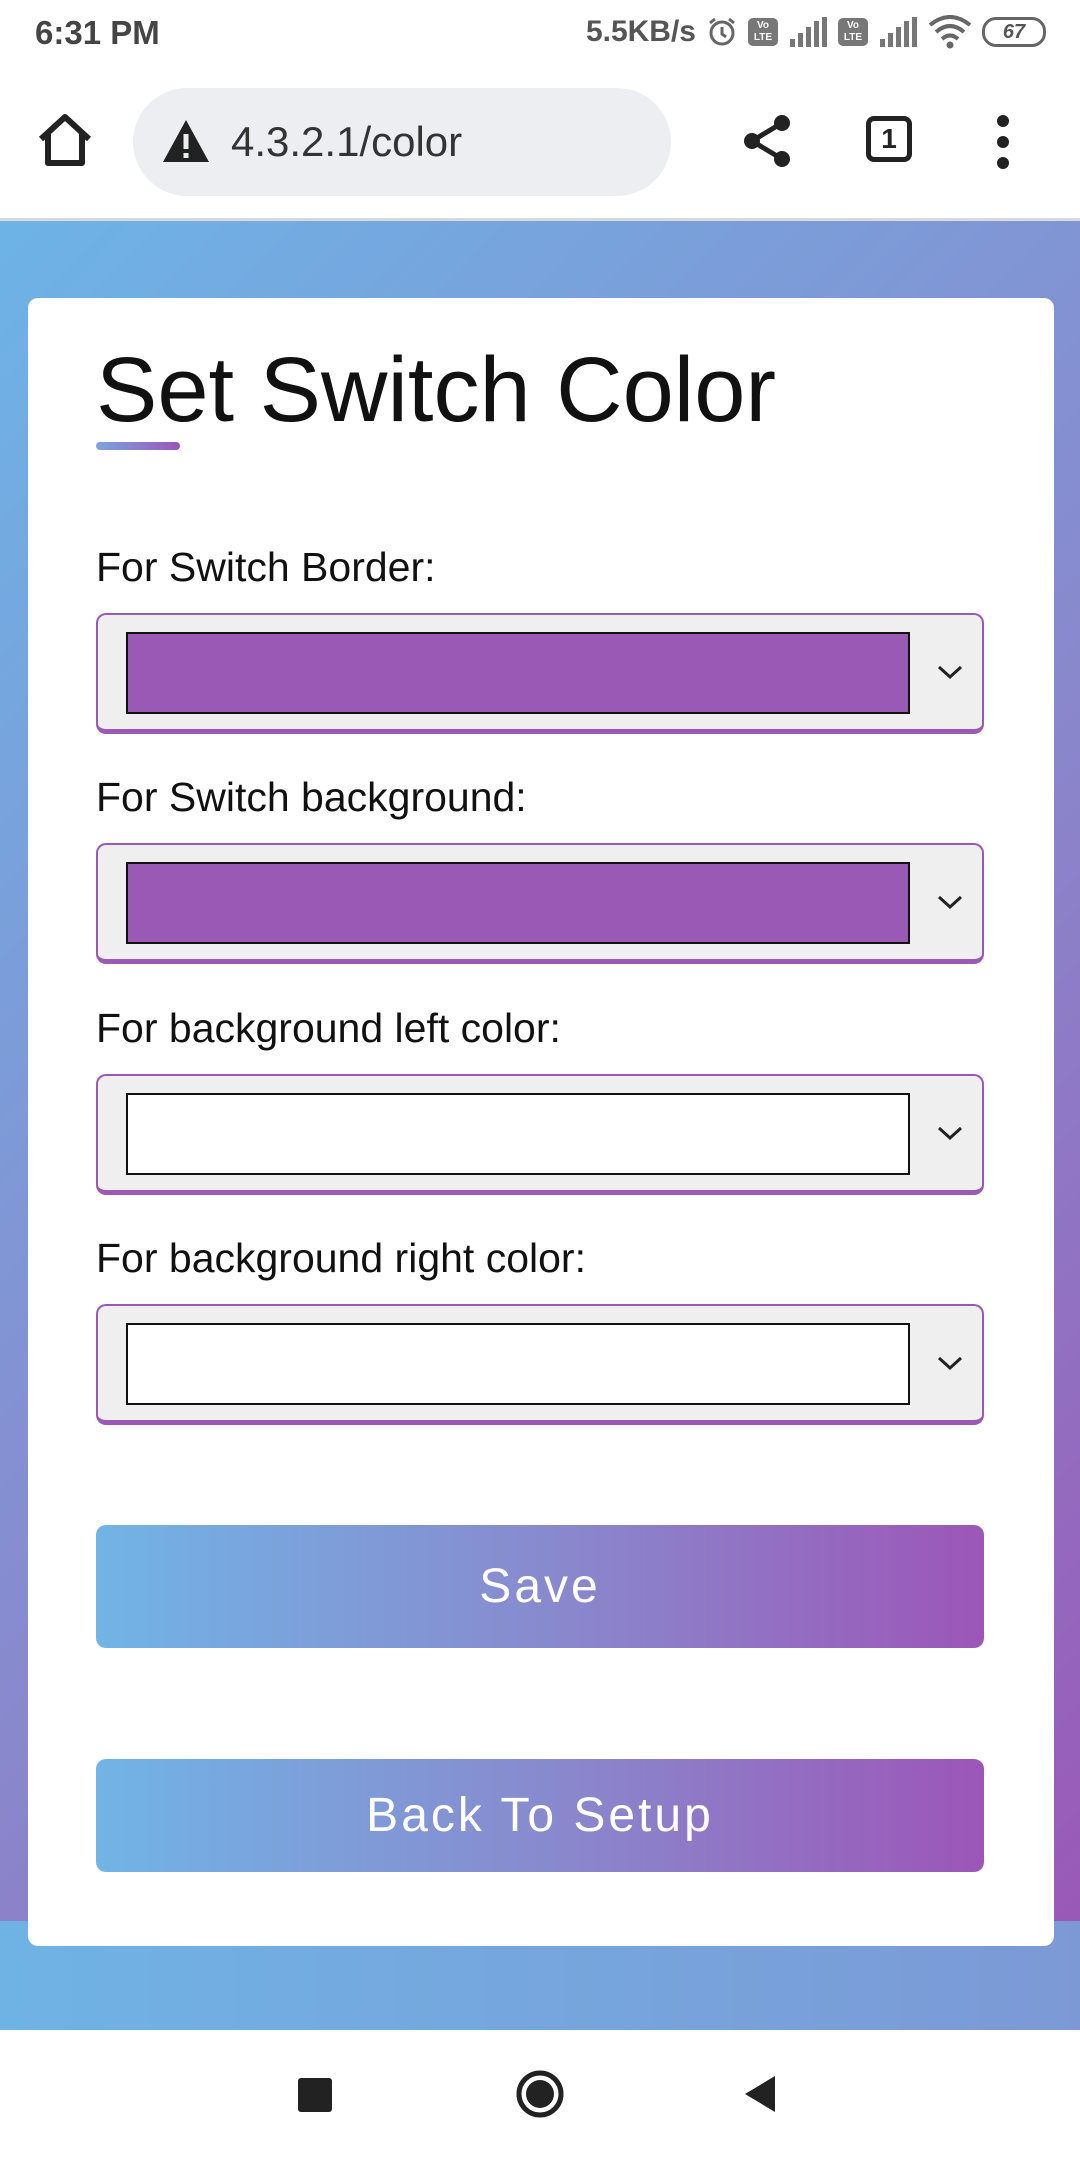  I want to click on browser-toolbar: 4.3.2.1/color 1, so click(540, 143).